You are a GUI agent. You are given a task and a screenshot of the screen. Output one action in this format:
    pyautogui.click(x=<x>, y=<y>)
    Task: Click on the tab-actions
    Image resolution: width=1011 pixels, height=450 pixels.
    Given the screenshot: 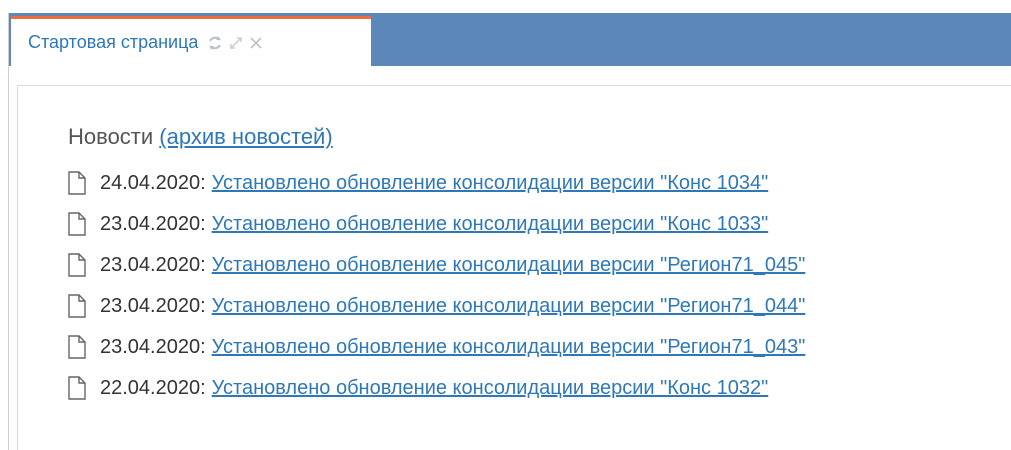 What is the action you would take?
    pyautogui.click(x=235, y=43)
    